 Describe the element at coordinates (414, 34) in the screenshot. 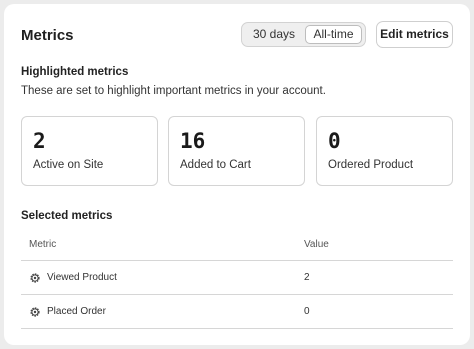

I see `edit-metrics-button: Edit metrics` at that location.